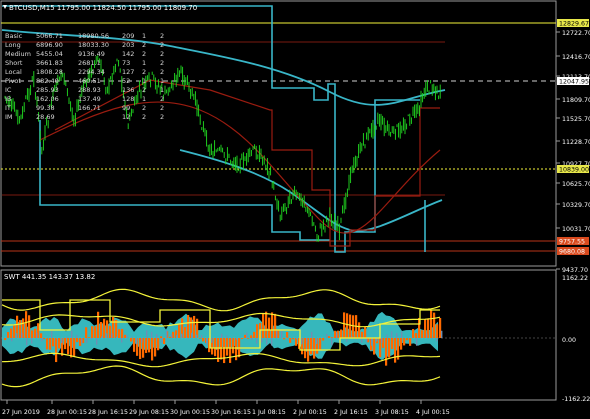 Image resolution: width=590 pixels, height=419 pixels. Describe the element at coordinates (89, 108) in the screenshot. I see `stats-cell: 166.71` at that location.